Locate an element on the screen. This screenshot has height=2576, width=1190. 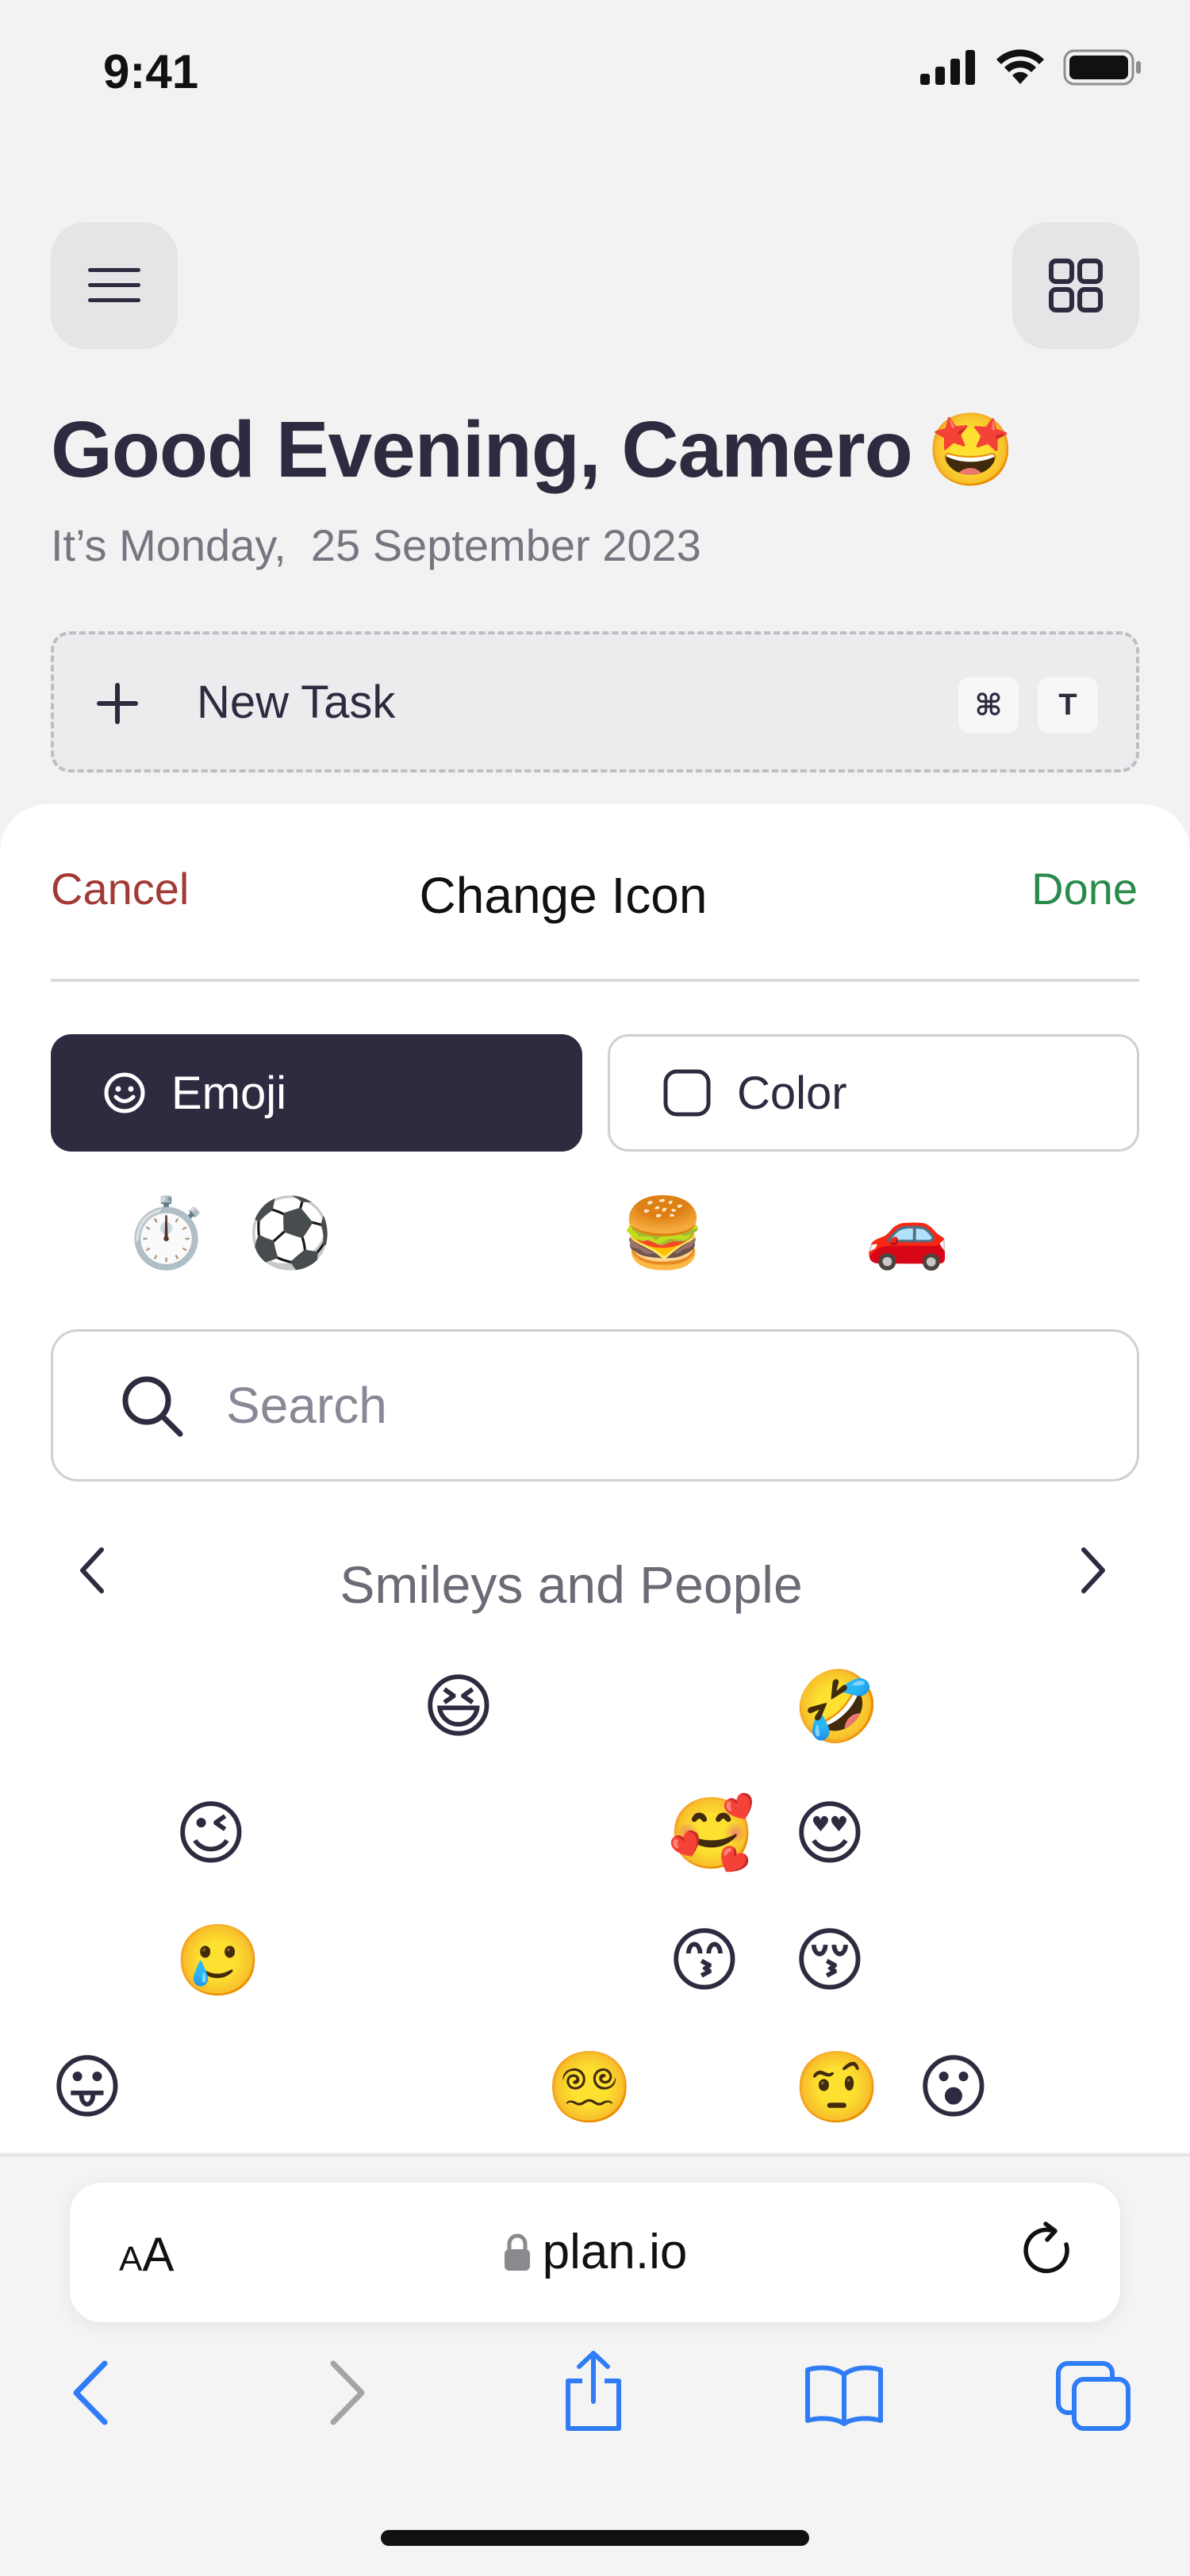
tab-color-label: Color is located at coordinates (792, 1093).